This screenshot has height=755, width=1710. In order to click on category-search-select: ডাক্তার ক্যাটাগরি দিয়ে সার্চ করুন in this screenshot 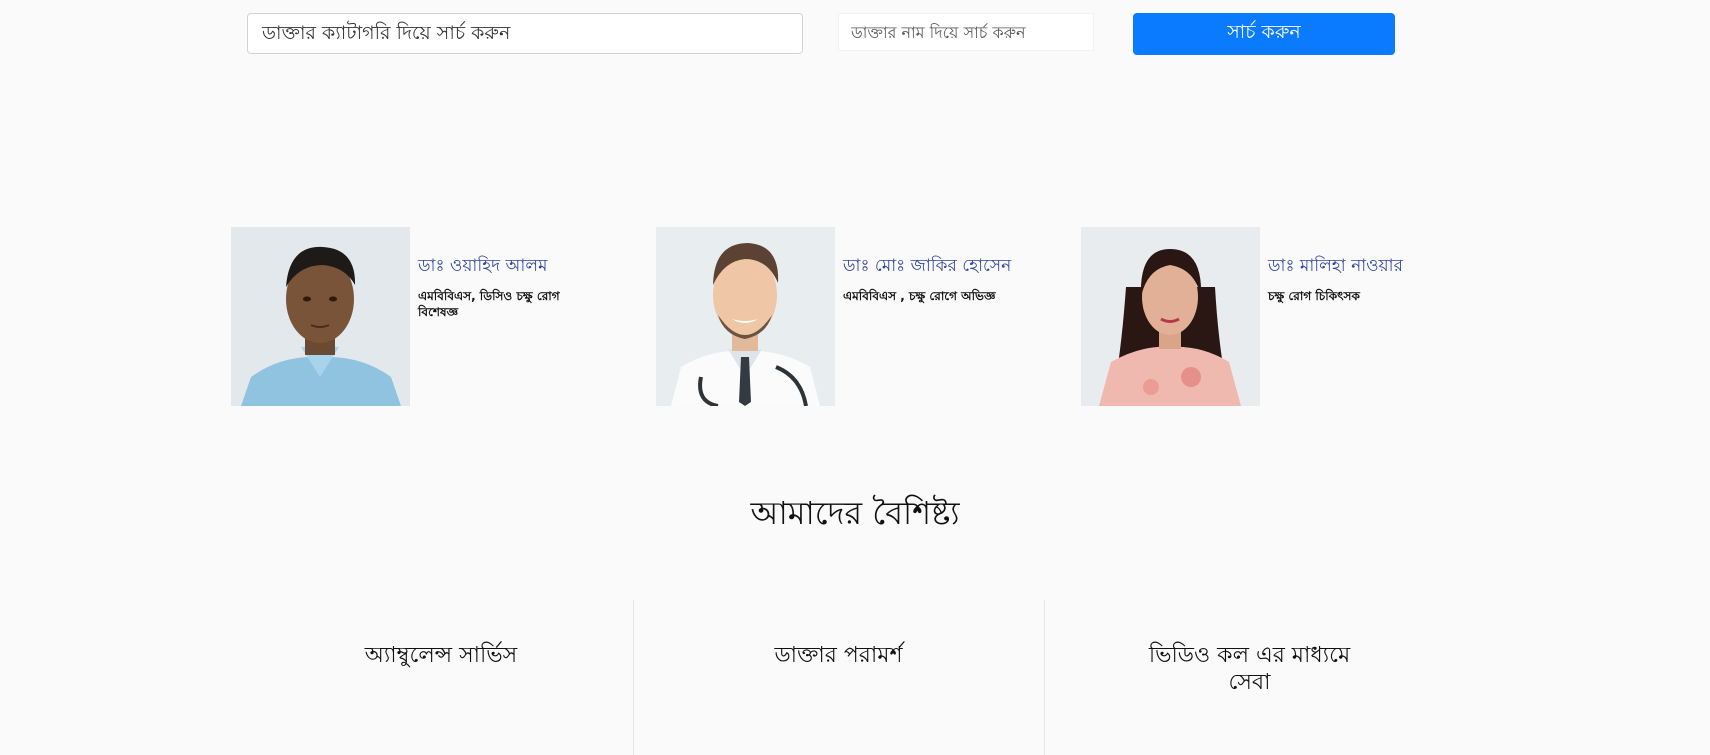, I will do `click(525, 33)`.